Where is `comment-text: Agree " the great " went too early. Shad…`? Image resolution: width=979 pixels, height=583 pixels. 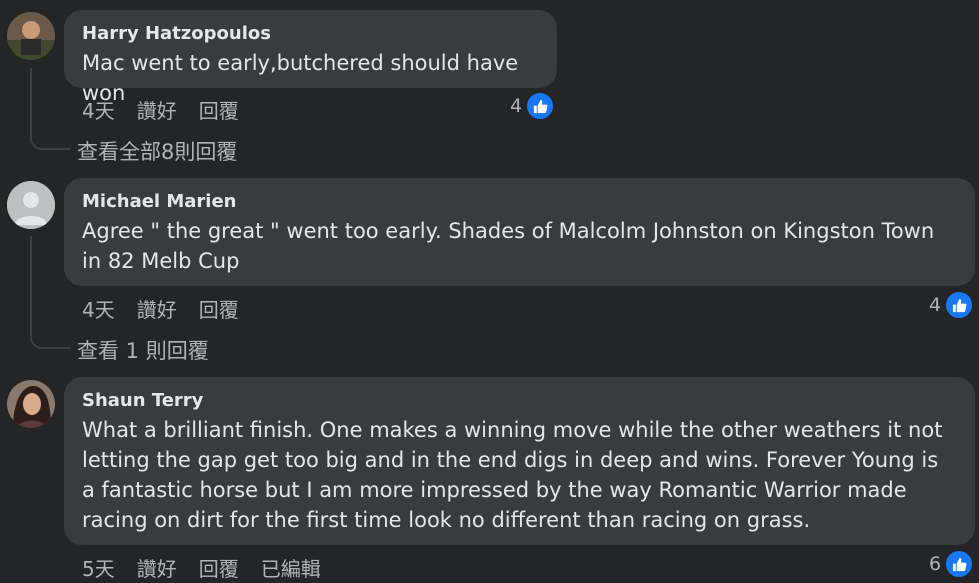
comment-text: Agree " the great " went too early. Shad… is located at coordinates (511, 246).